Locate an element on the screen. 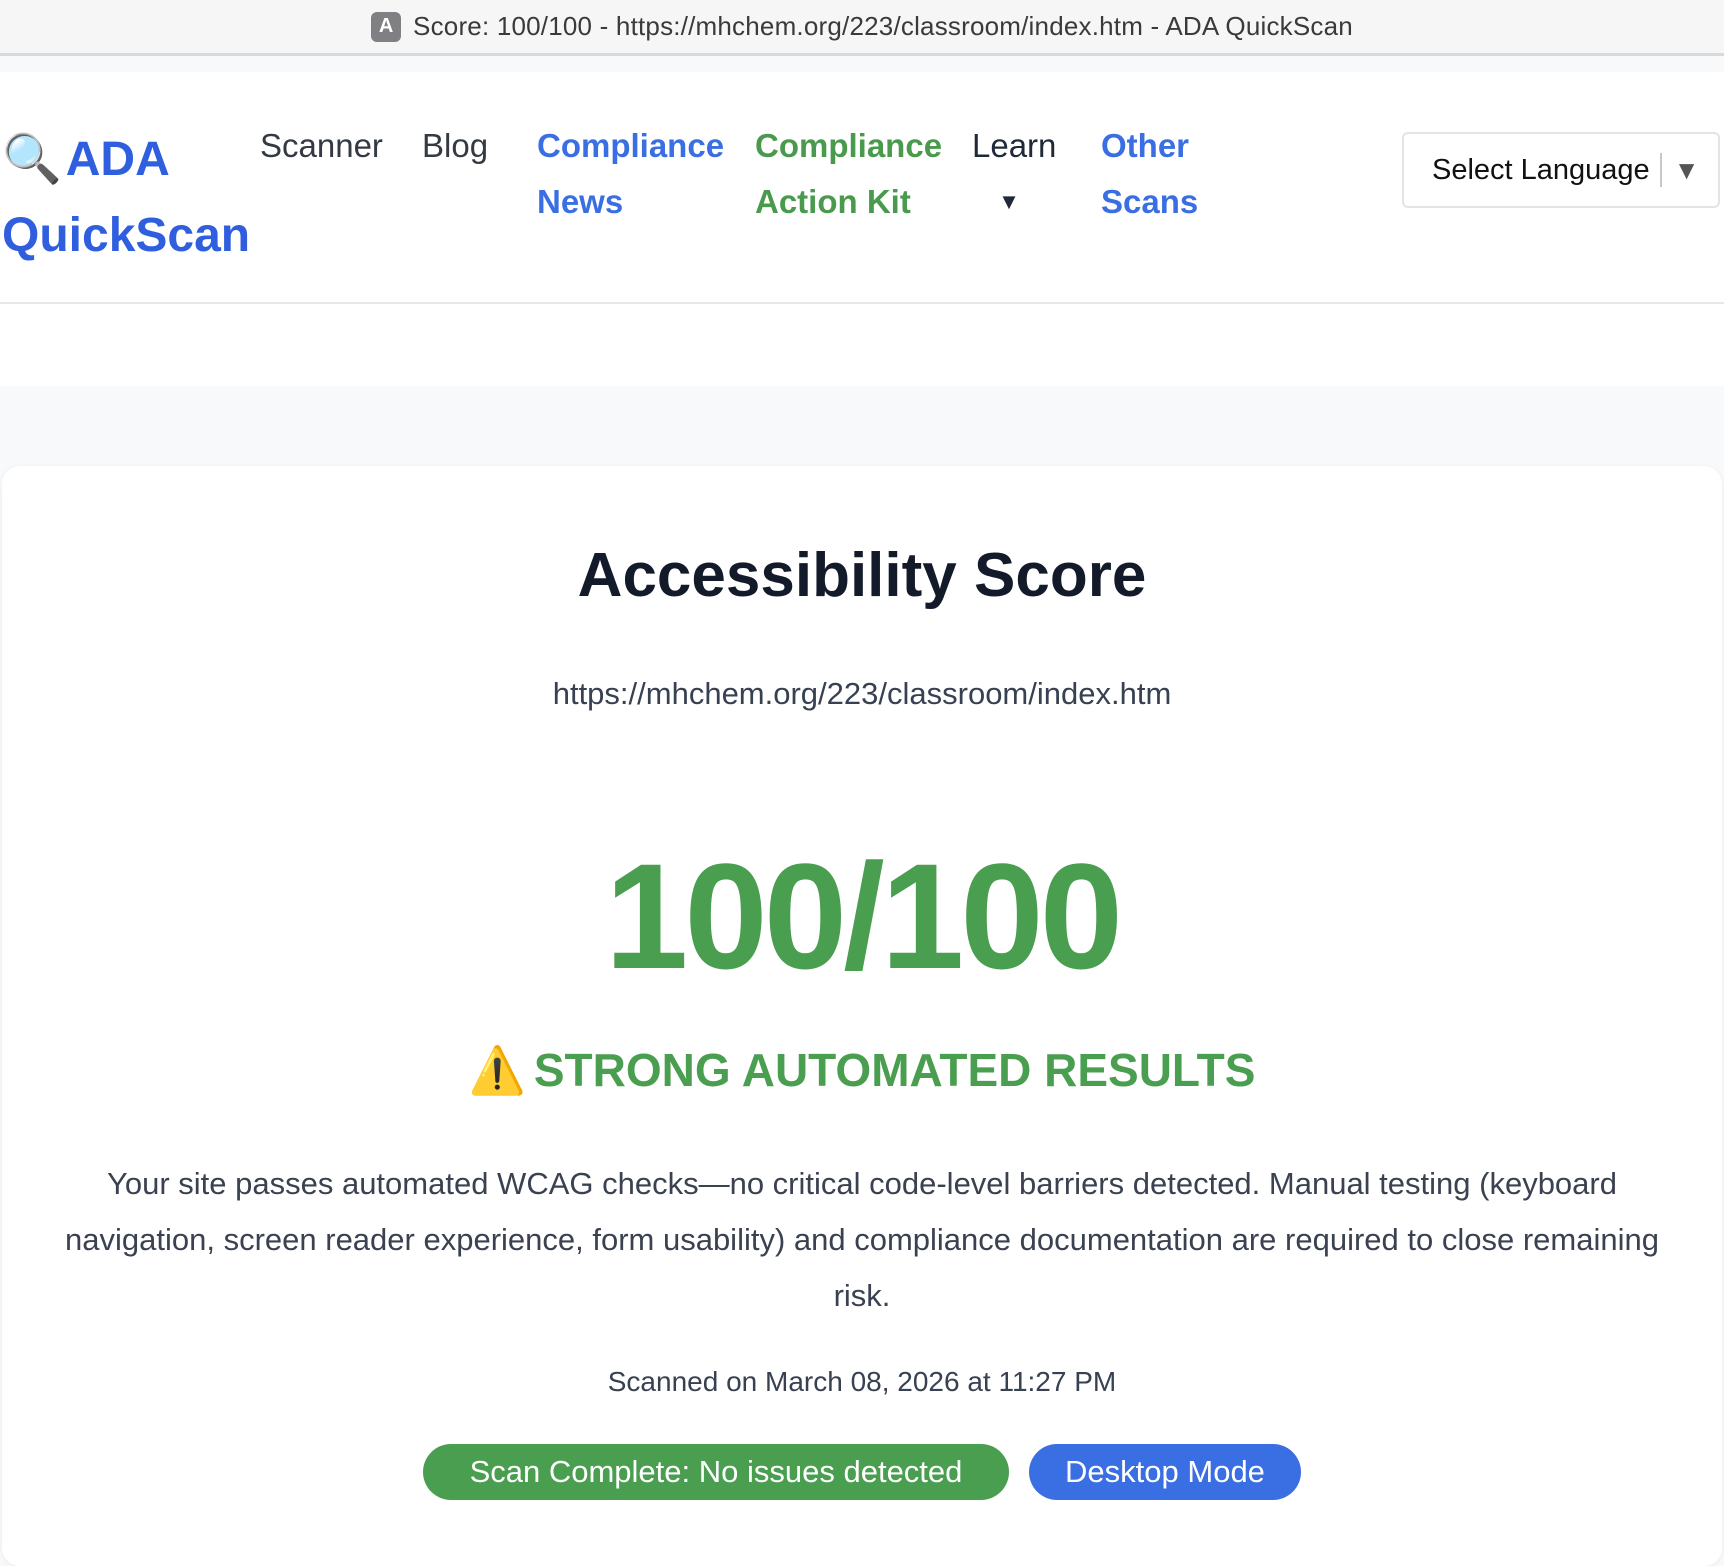 This screenshot has width=1724, height=1566. nav-scanner: Scanner is located at coordinates (321, 146).